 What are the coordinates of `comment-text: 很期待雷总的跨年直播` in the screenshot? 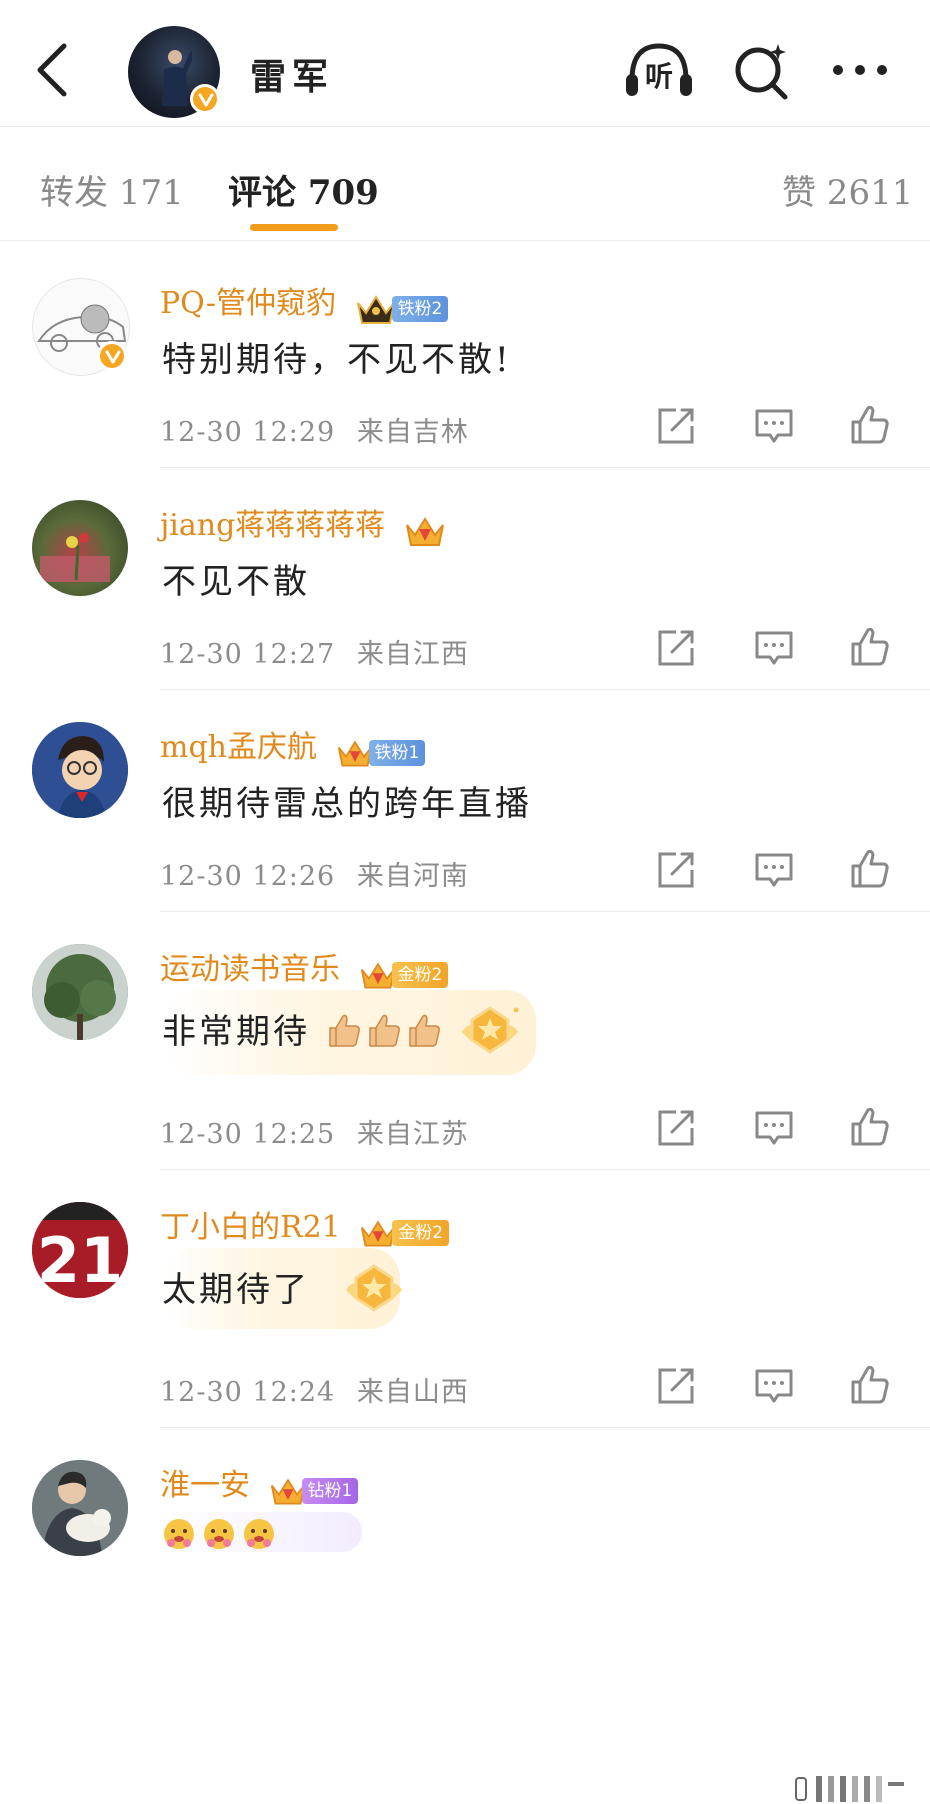 It's located at (347, 804).